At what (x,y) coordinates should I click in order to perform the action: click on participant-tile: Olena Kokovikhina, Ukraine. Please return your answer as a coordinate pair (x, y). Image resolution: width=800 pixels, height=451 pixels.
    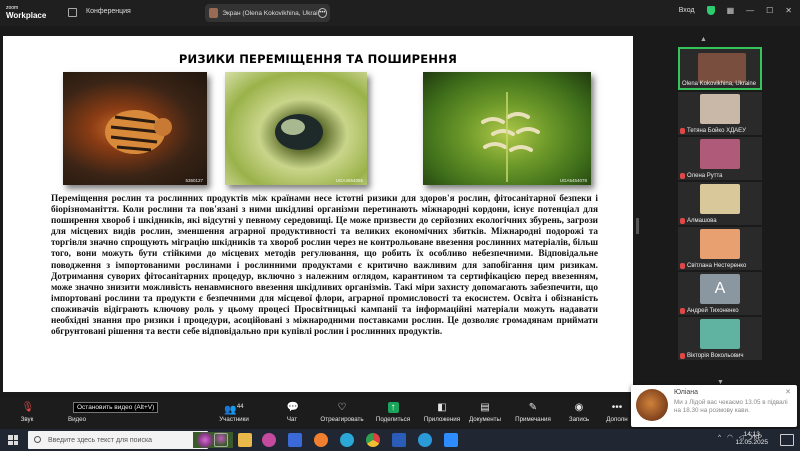
    Looking at the image, I should click on (720, 68).